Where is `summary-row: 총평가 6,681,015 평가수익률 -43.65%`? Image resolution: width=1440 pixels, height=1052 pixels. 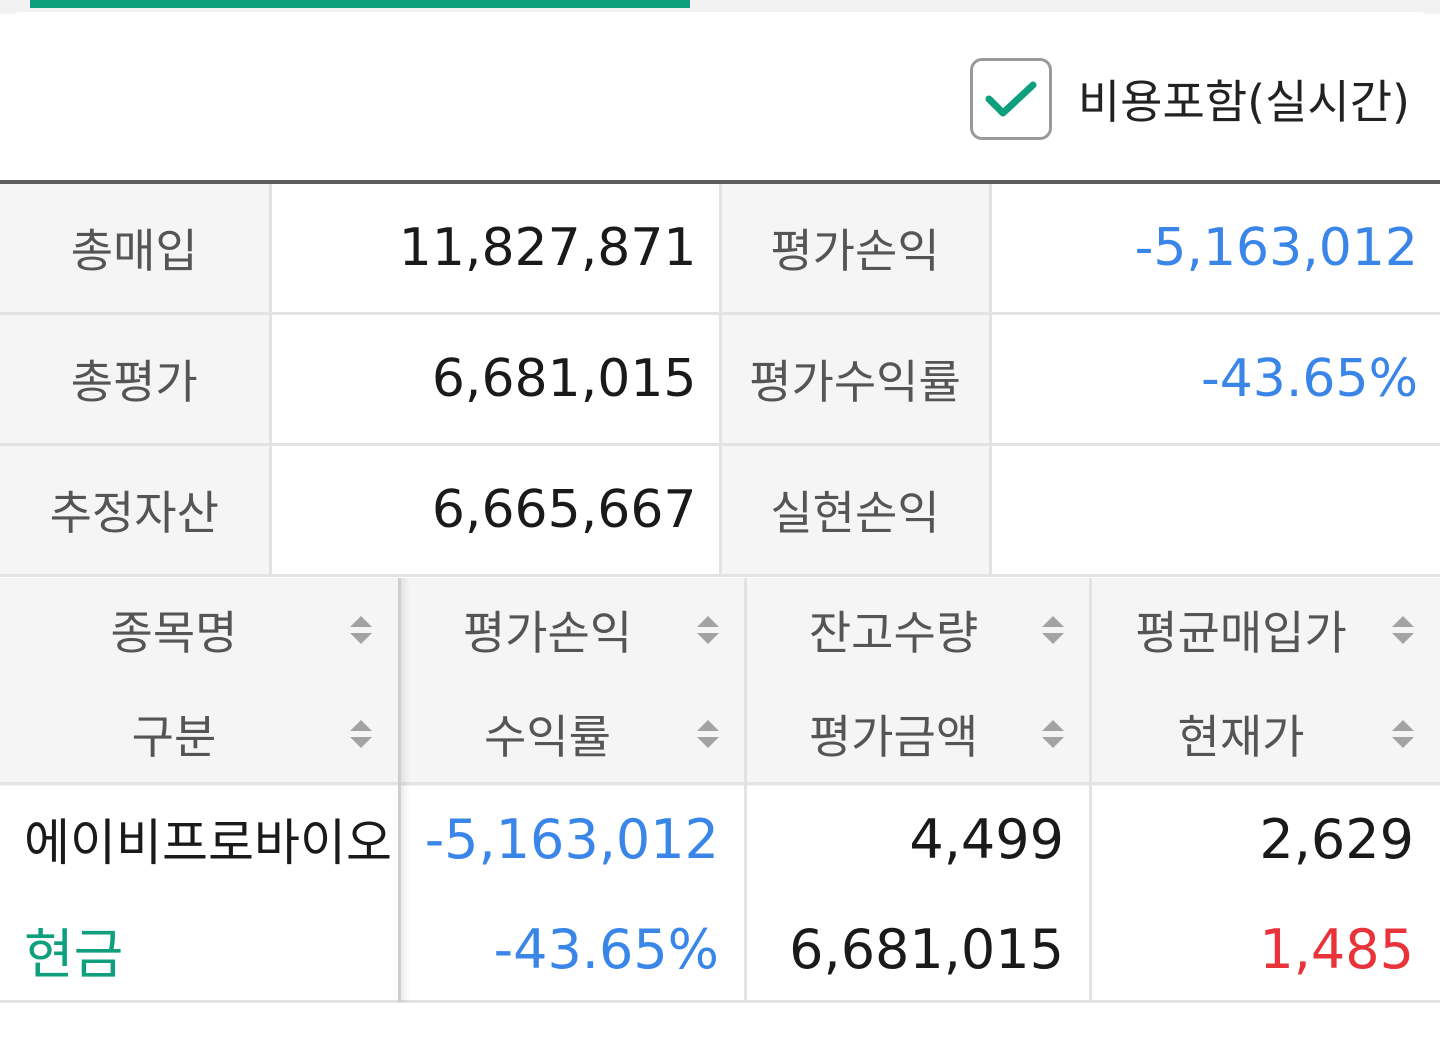
summary-row: 총평가 6,681,015 평가수익률 -43.65% is located at coordinates (720, 379).